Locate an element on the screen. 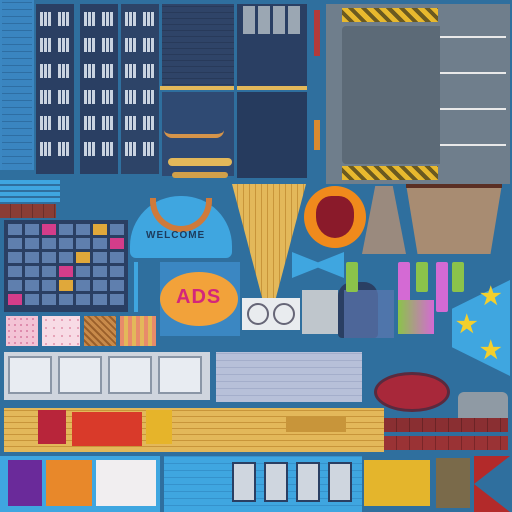 Image resolution: width=512 pixels, height=512 pixels. awning-trim is located at coordinates (454, 186).